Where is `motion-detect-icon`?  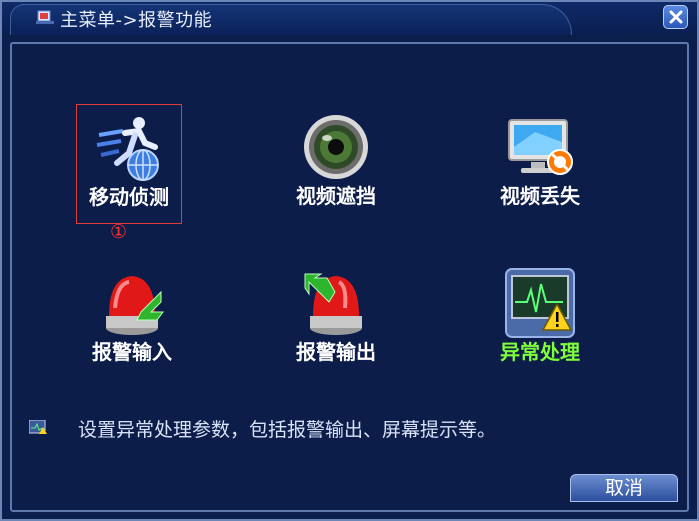
motion-detect-icon is located at coordinates (127, 149).